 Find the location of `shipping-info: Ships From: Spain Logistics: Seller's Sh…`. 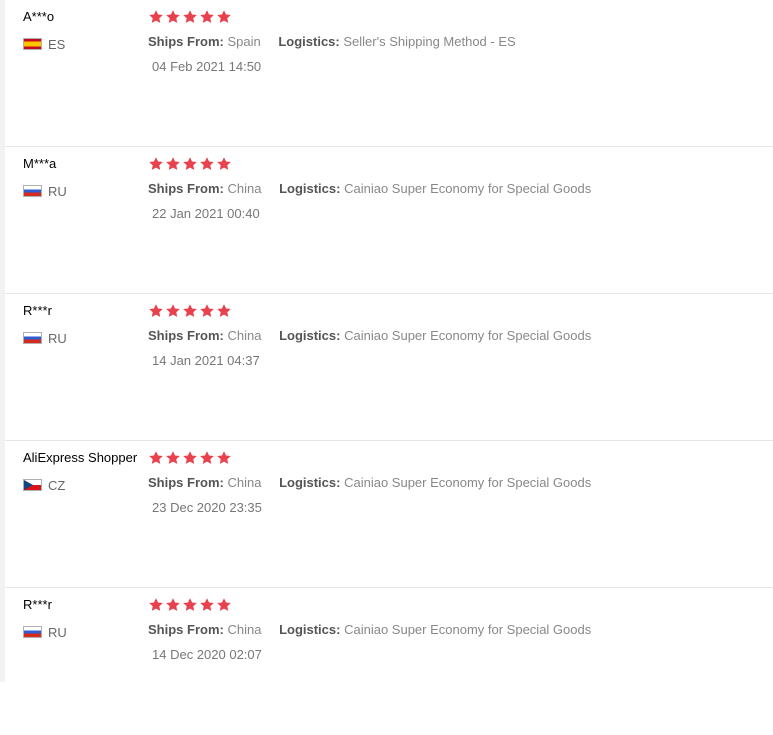

shipping-info: Ships From: Spain Logistics: Seller's Sh… is located at coordinates (332, 41).